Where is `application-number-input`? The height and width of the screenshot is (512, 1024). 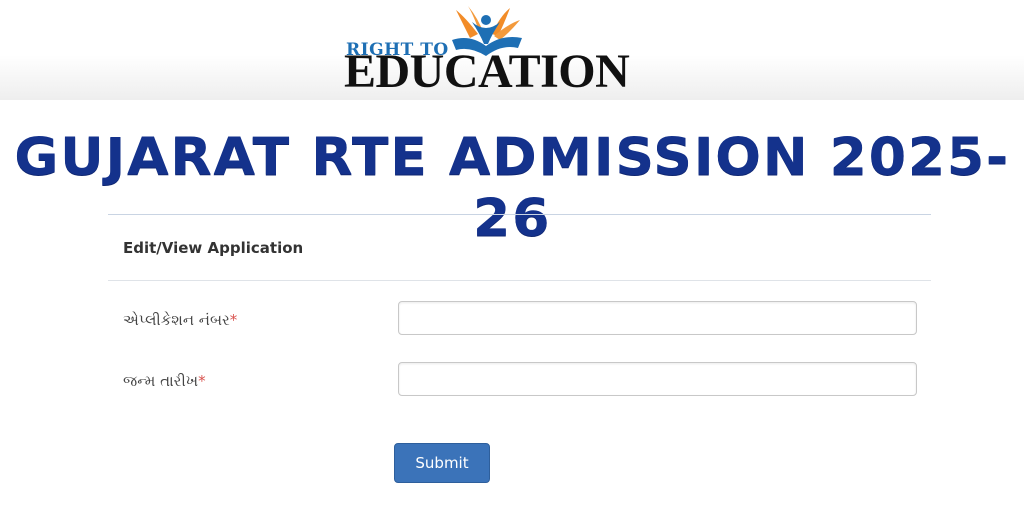 application-number-input is located at coordinates (657, 318).